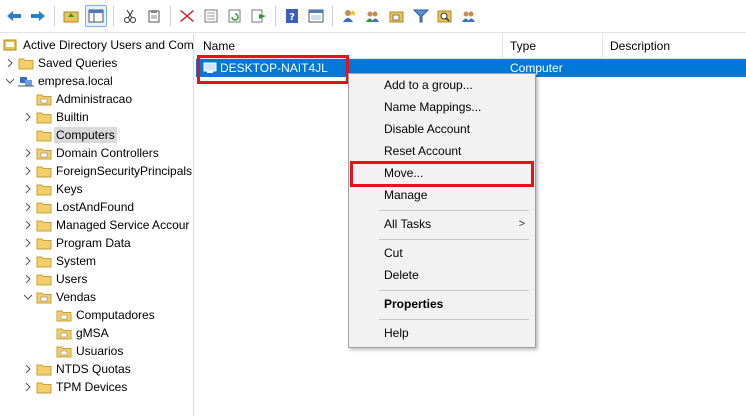 Image resolution: width=746 pixels, height=416 pixels. What do you see at coordinates (154, 16) in the screenshot?
I see `copy-icon` at bounding box center [154, 16].